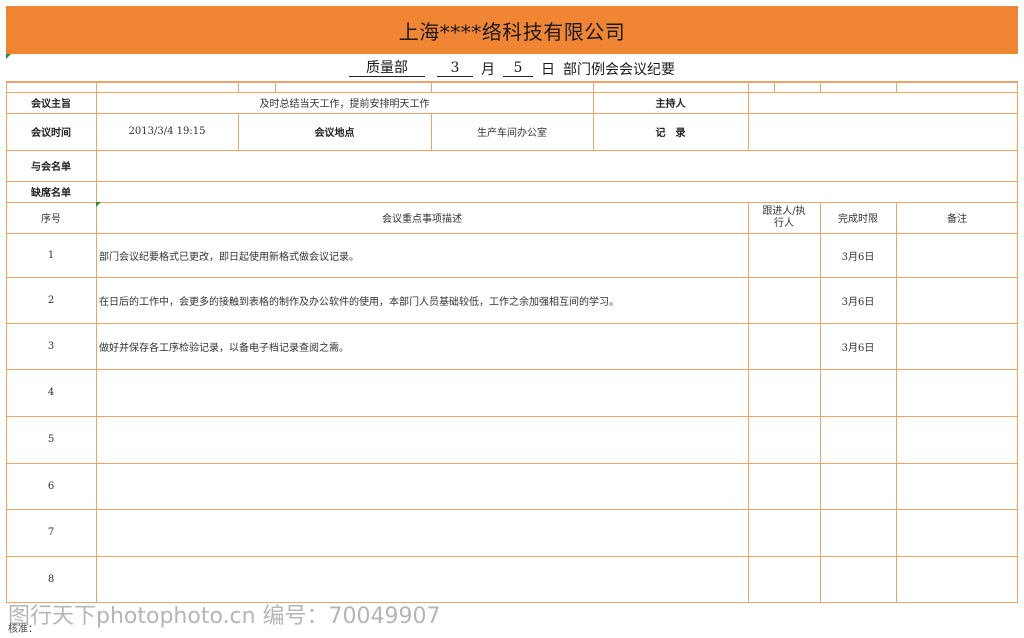 This screenshot has height=638, width=1024. What do you see at coordinates (167, 131) in the screenshot?
I see `time-value: 2013/3/4 19:15` at bounding box center [167, 131].